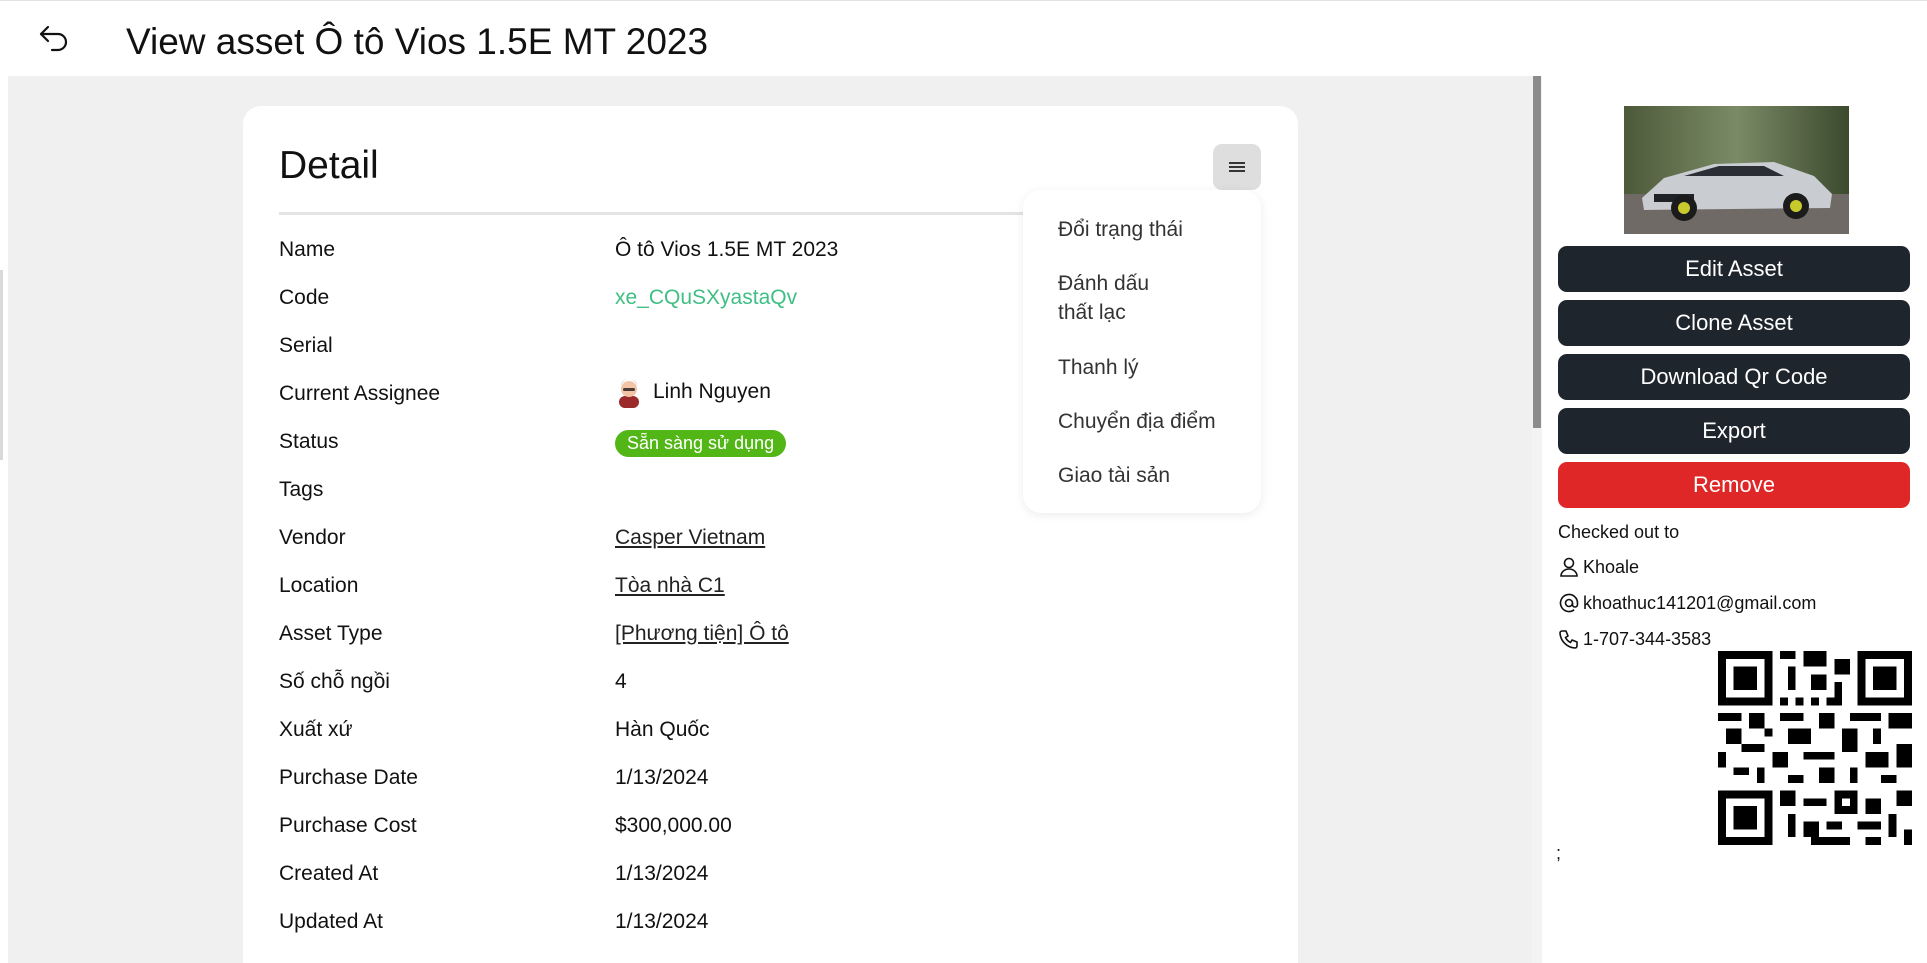 The width and height of the screenshot is (1927, 963). I want to click on field-value: $300,000.00, so click(673, 825).